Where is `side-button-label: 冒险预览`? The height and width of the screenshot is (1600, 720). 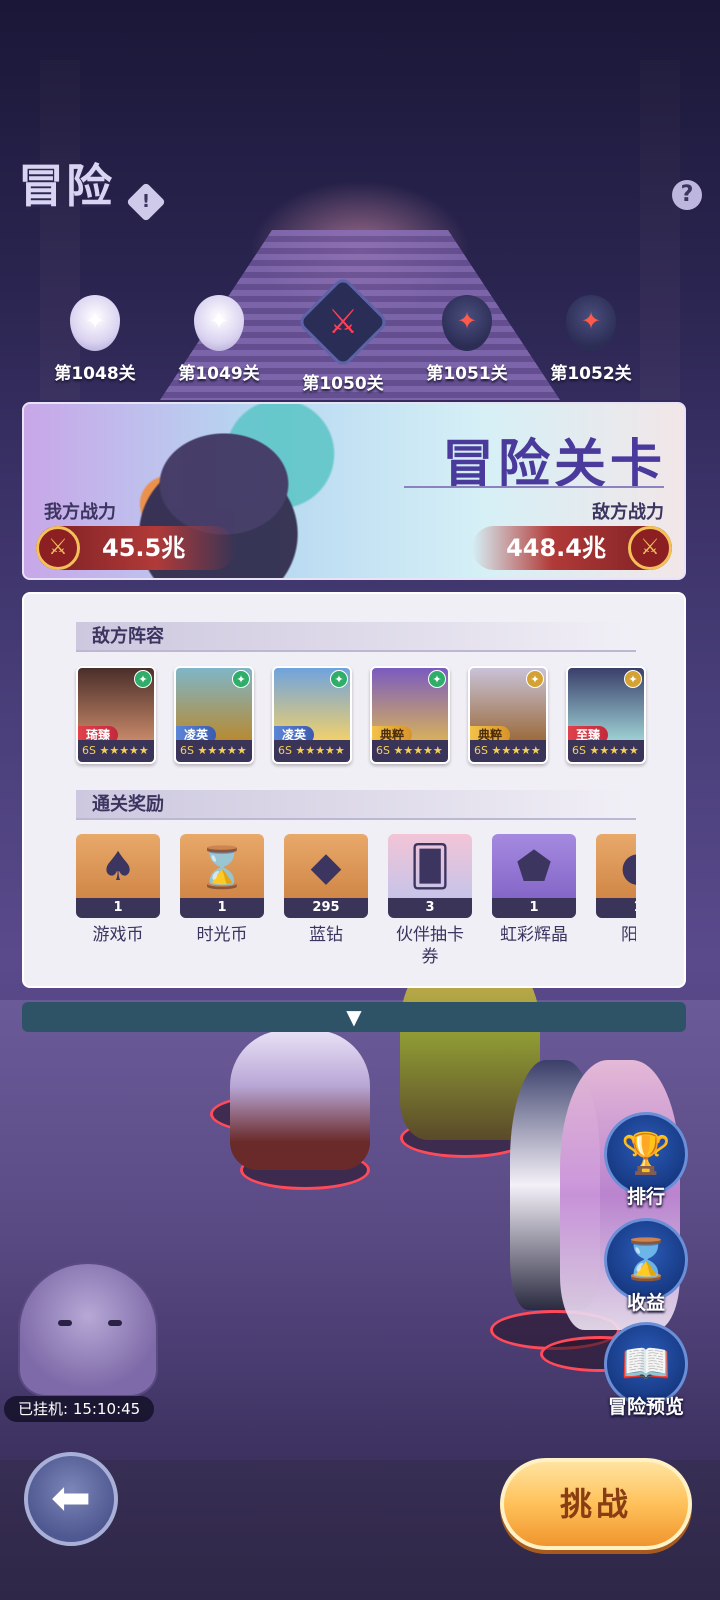
side-button-label: 冒险预览 is located at coordinates (645, 1407).